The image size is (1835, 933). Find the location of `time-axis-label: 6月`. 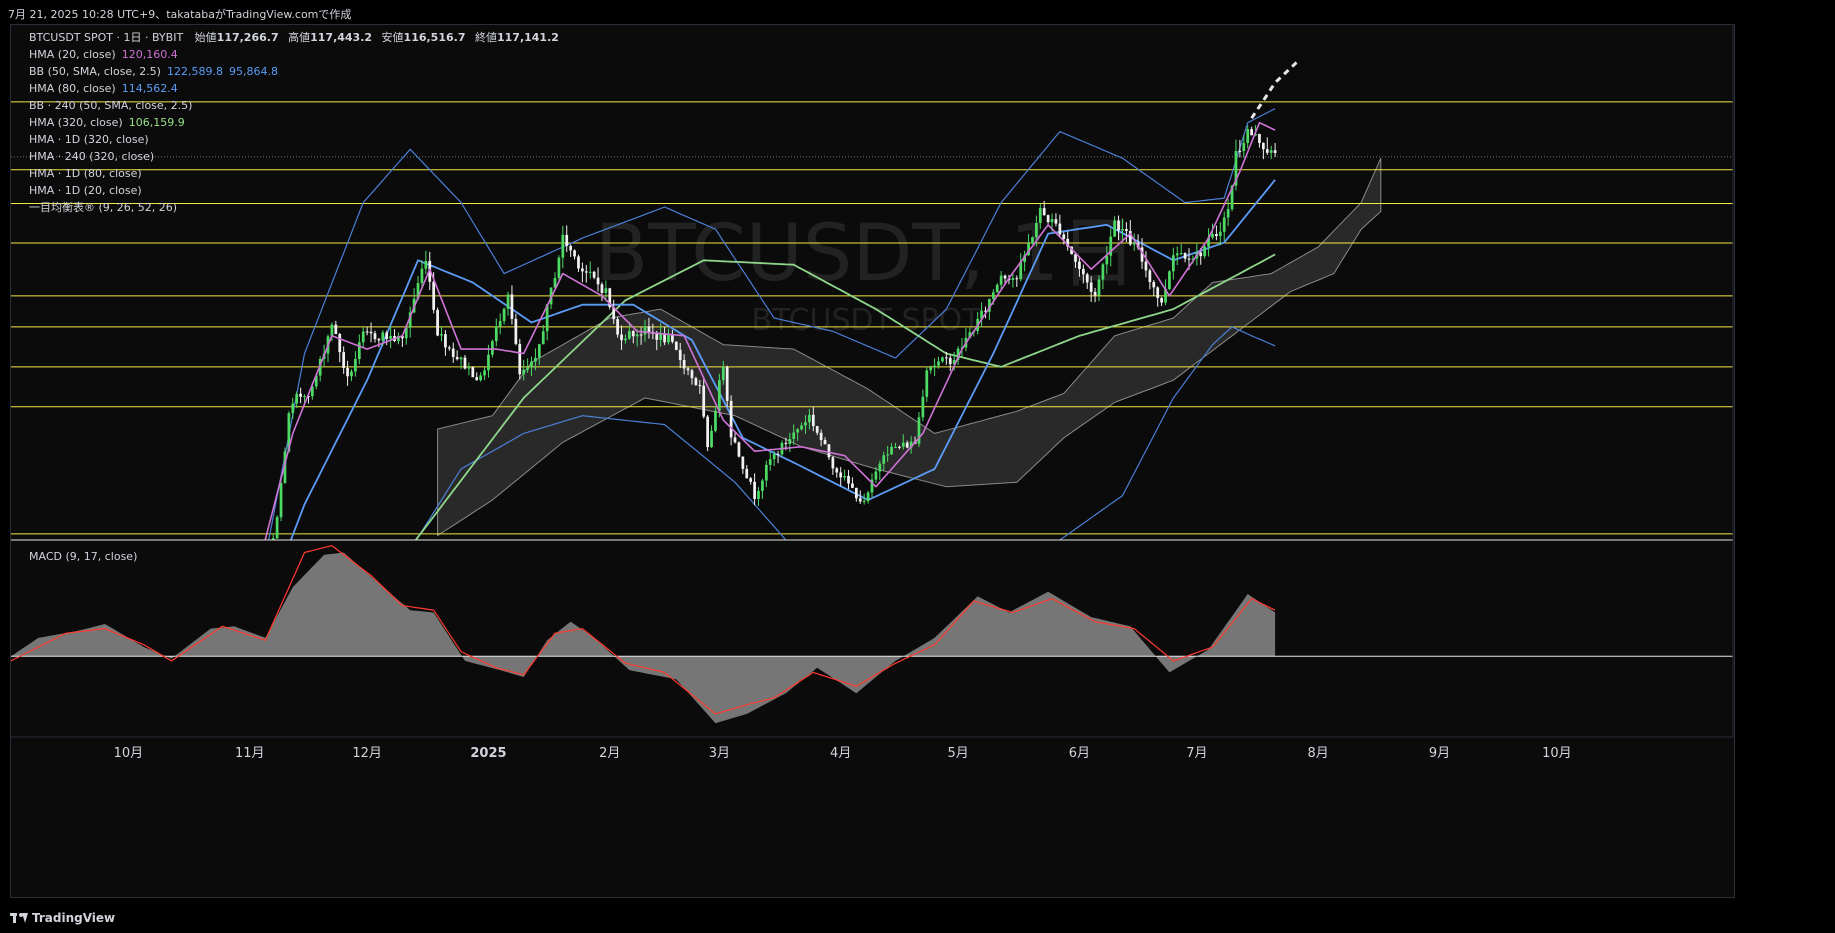

time-axis-label: 6月 is located at coordinates (1079, 753).